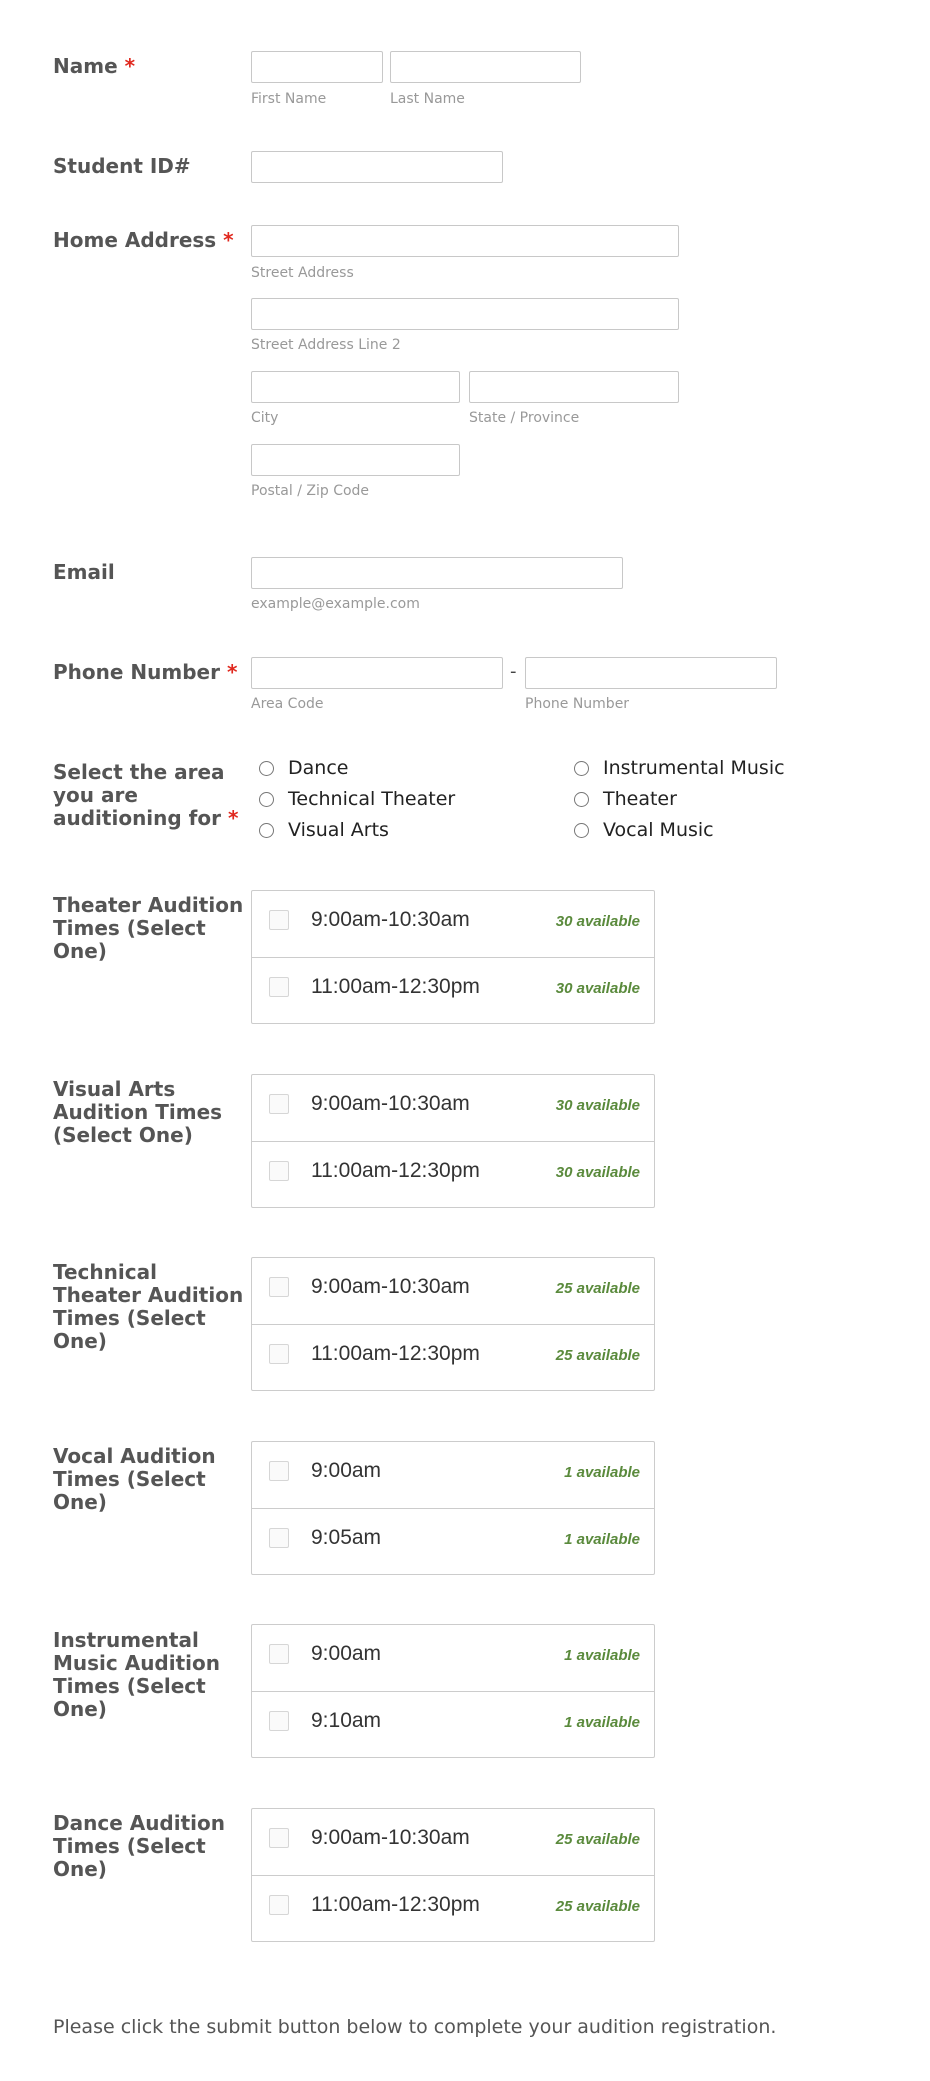 This screenshot has width=930, height=2081. Describe the element at coordinates (574, 387) in the screenshot. I see `state-input` at that location.